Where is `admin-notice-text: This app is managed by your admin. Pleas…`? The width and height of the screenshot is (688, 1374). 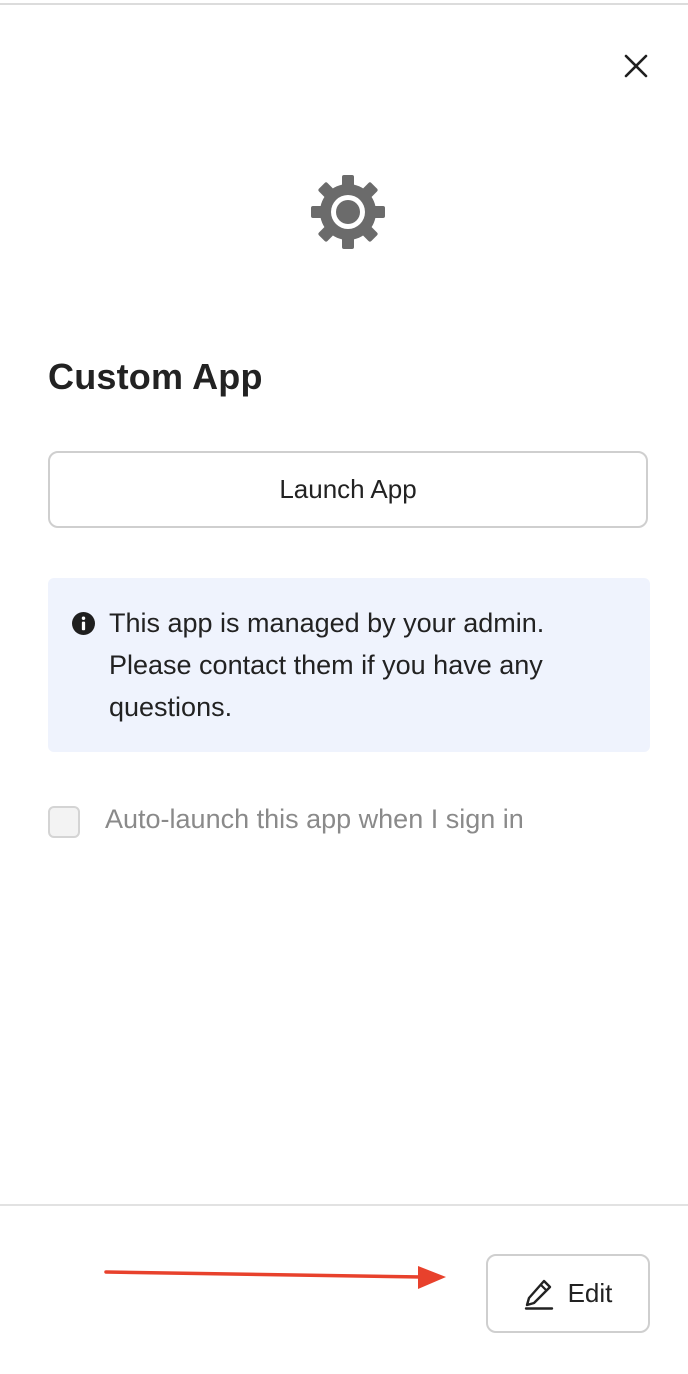
admin-notice-text: This app is managed by your admin. Pleas… is located at coordinates (327, 665).